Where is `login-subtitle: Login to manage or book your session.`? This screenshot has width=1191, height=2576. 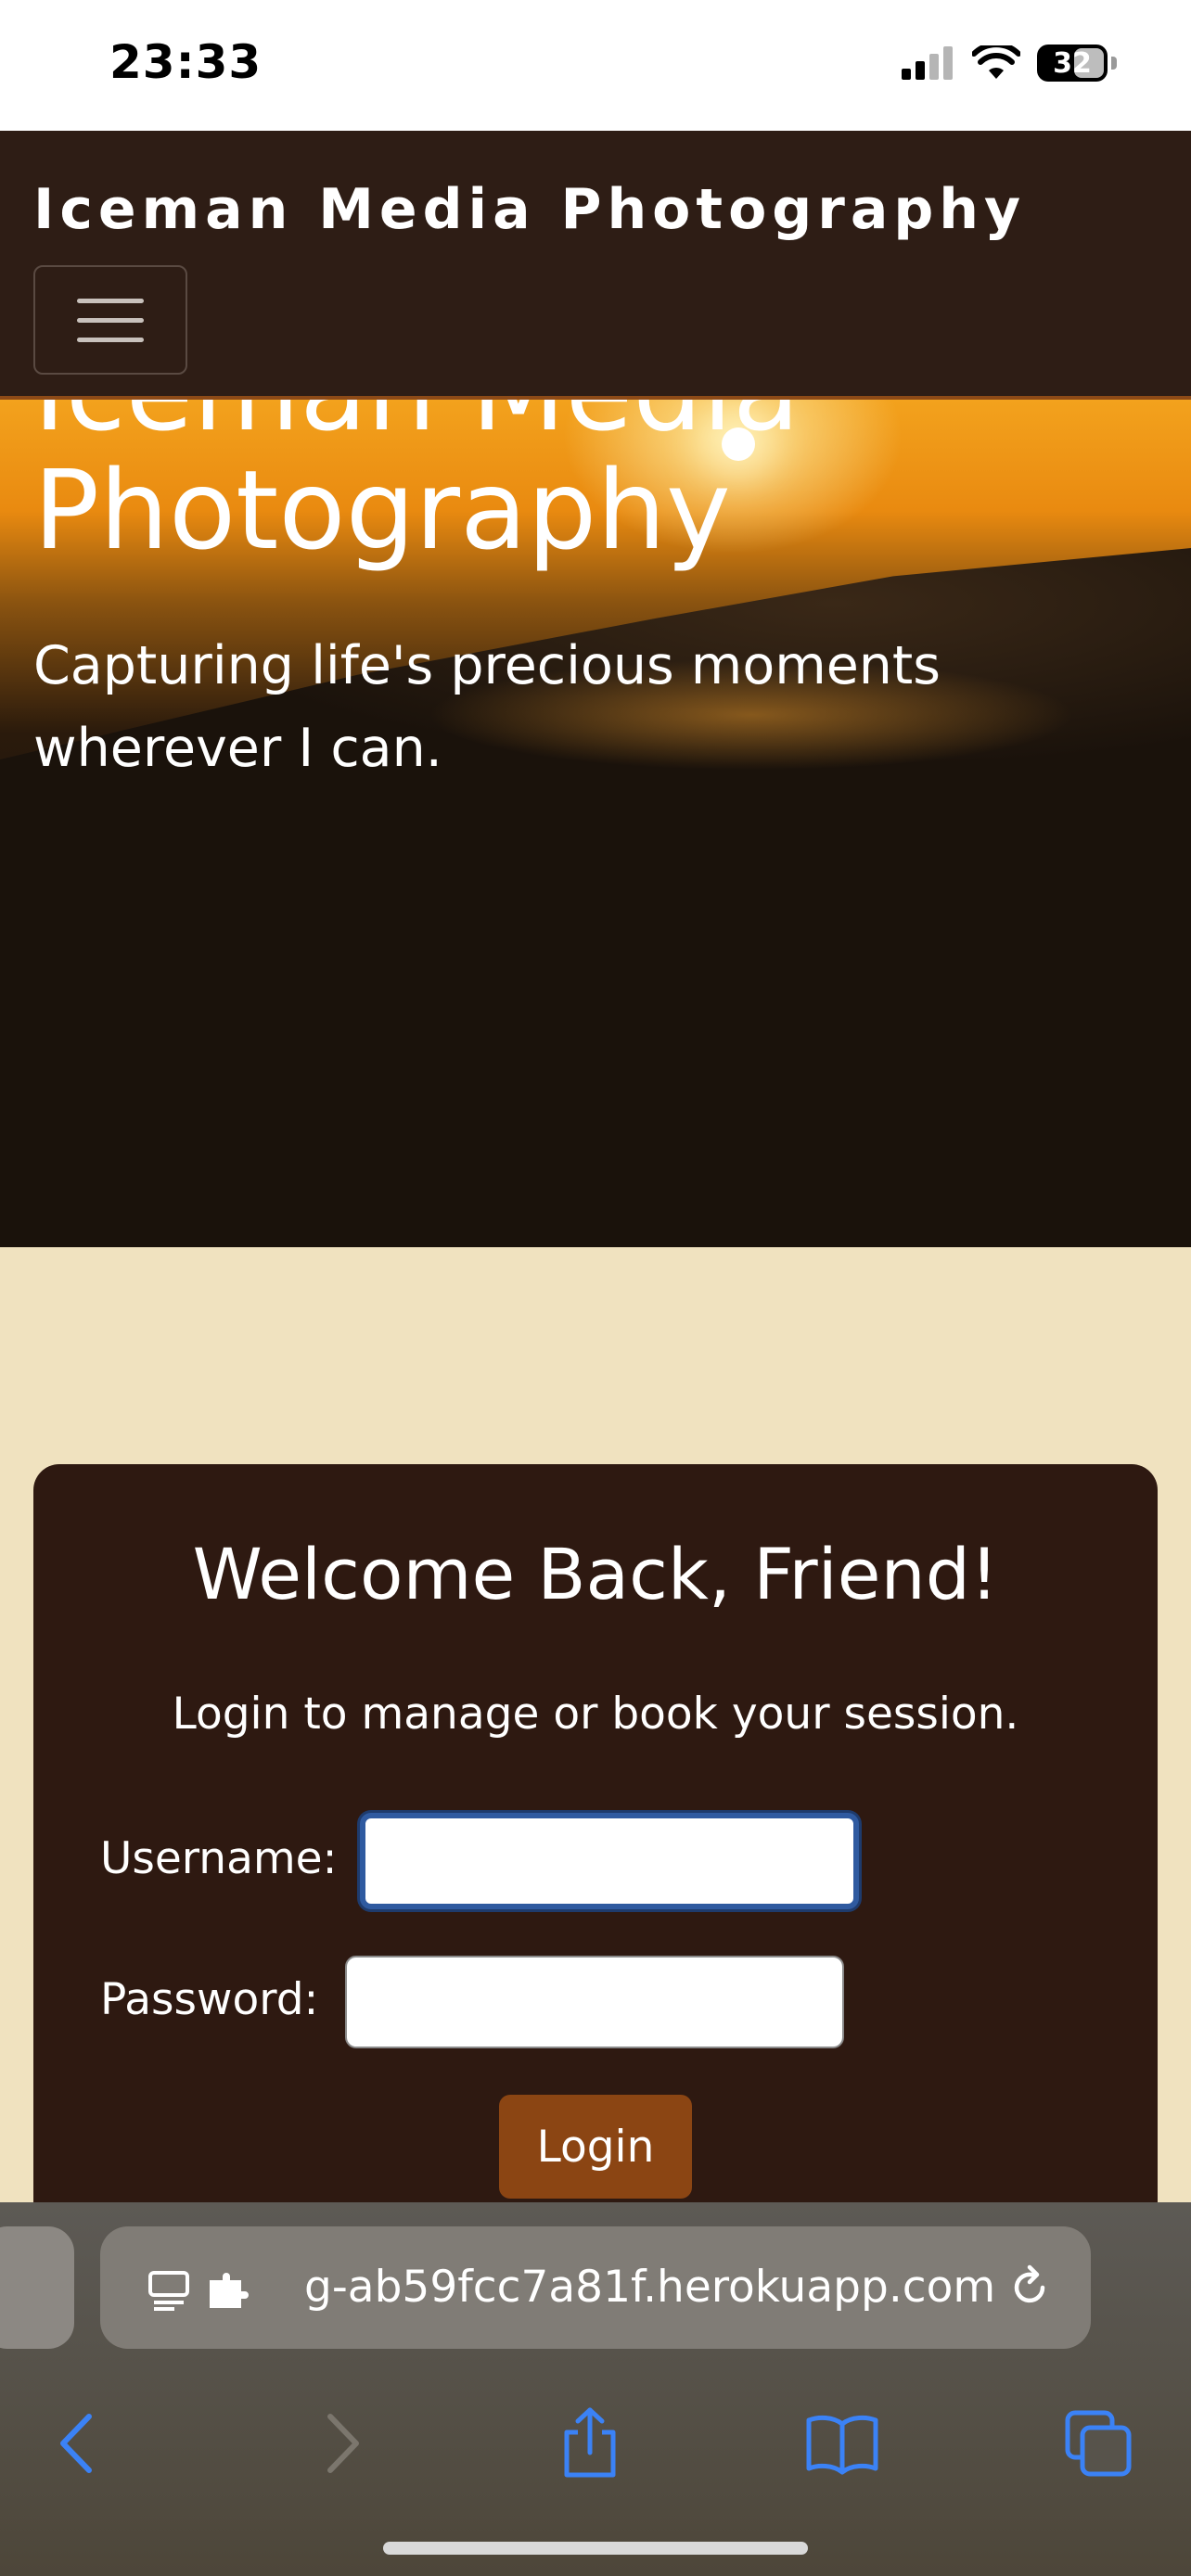
login-subtitle: Login to manage or book your session. is located at coordinates (595, 1714).